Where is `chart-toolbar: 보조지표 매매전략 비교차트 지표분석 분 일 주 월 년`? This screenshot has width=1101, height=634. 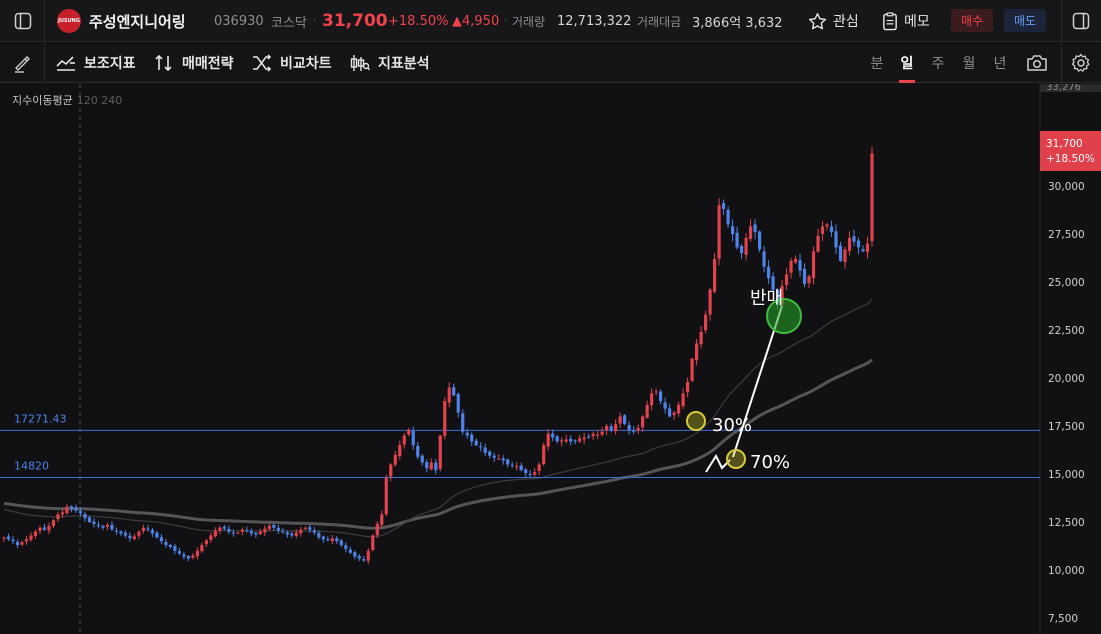
chart-toolbar: 보조지표 매매전략 비교차트 지표분석 분 일 주 월 년 is located at coordinates (550, 63).